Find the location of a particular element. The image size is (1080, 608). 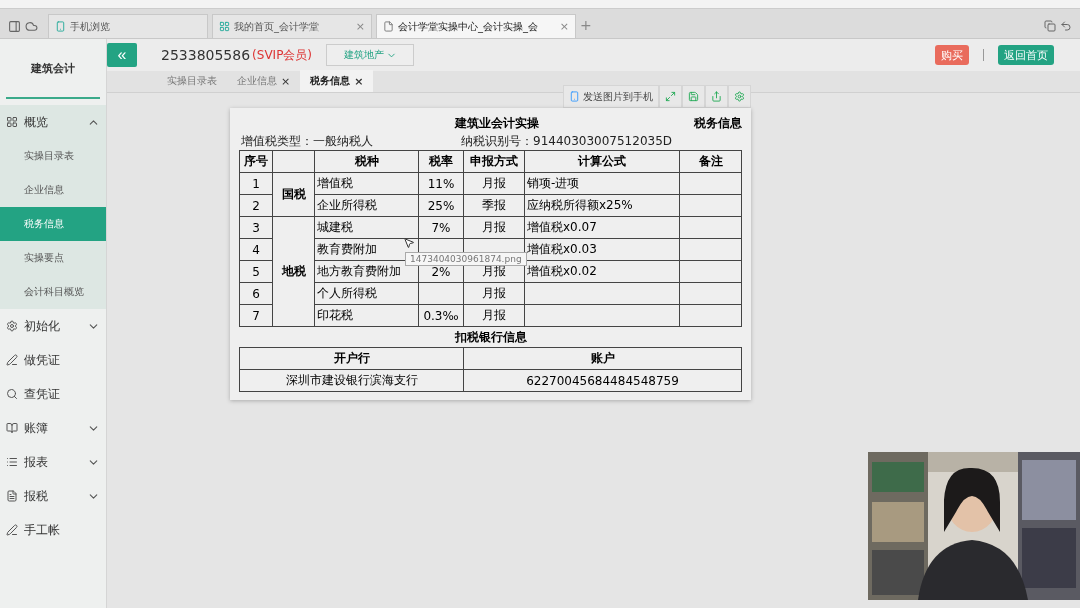

page-icon is located at coordinates (388, 26).